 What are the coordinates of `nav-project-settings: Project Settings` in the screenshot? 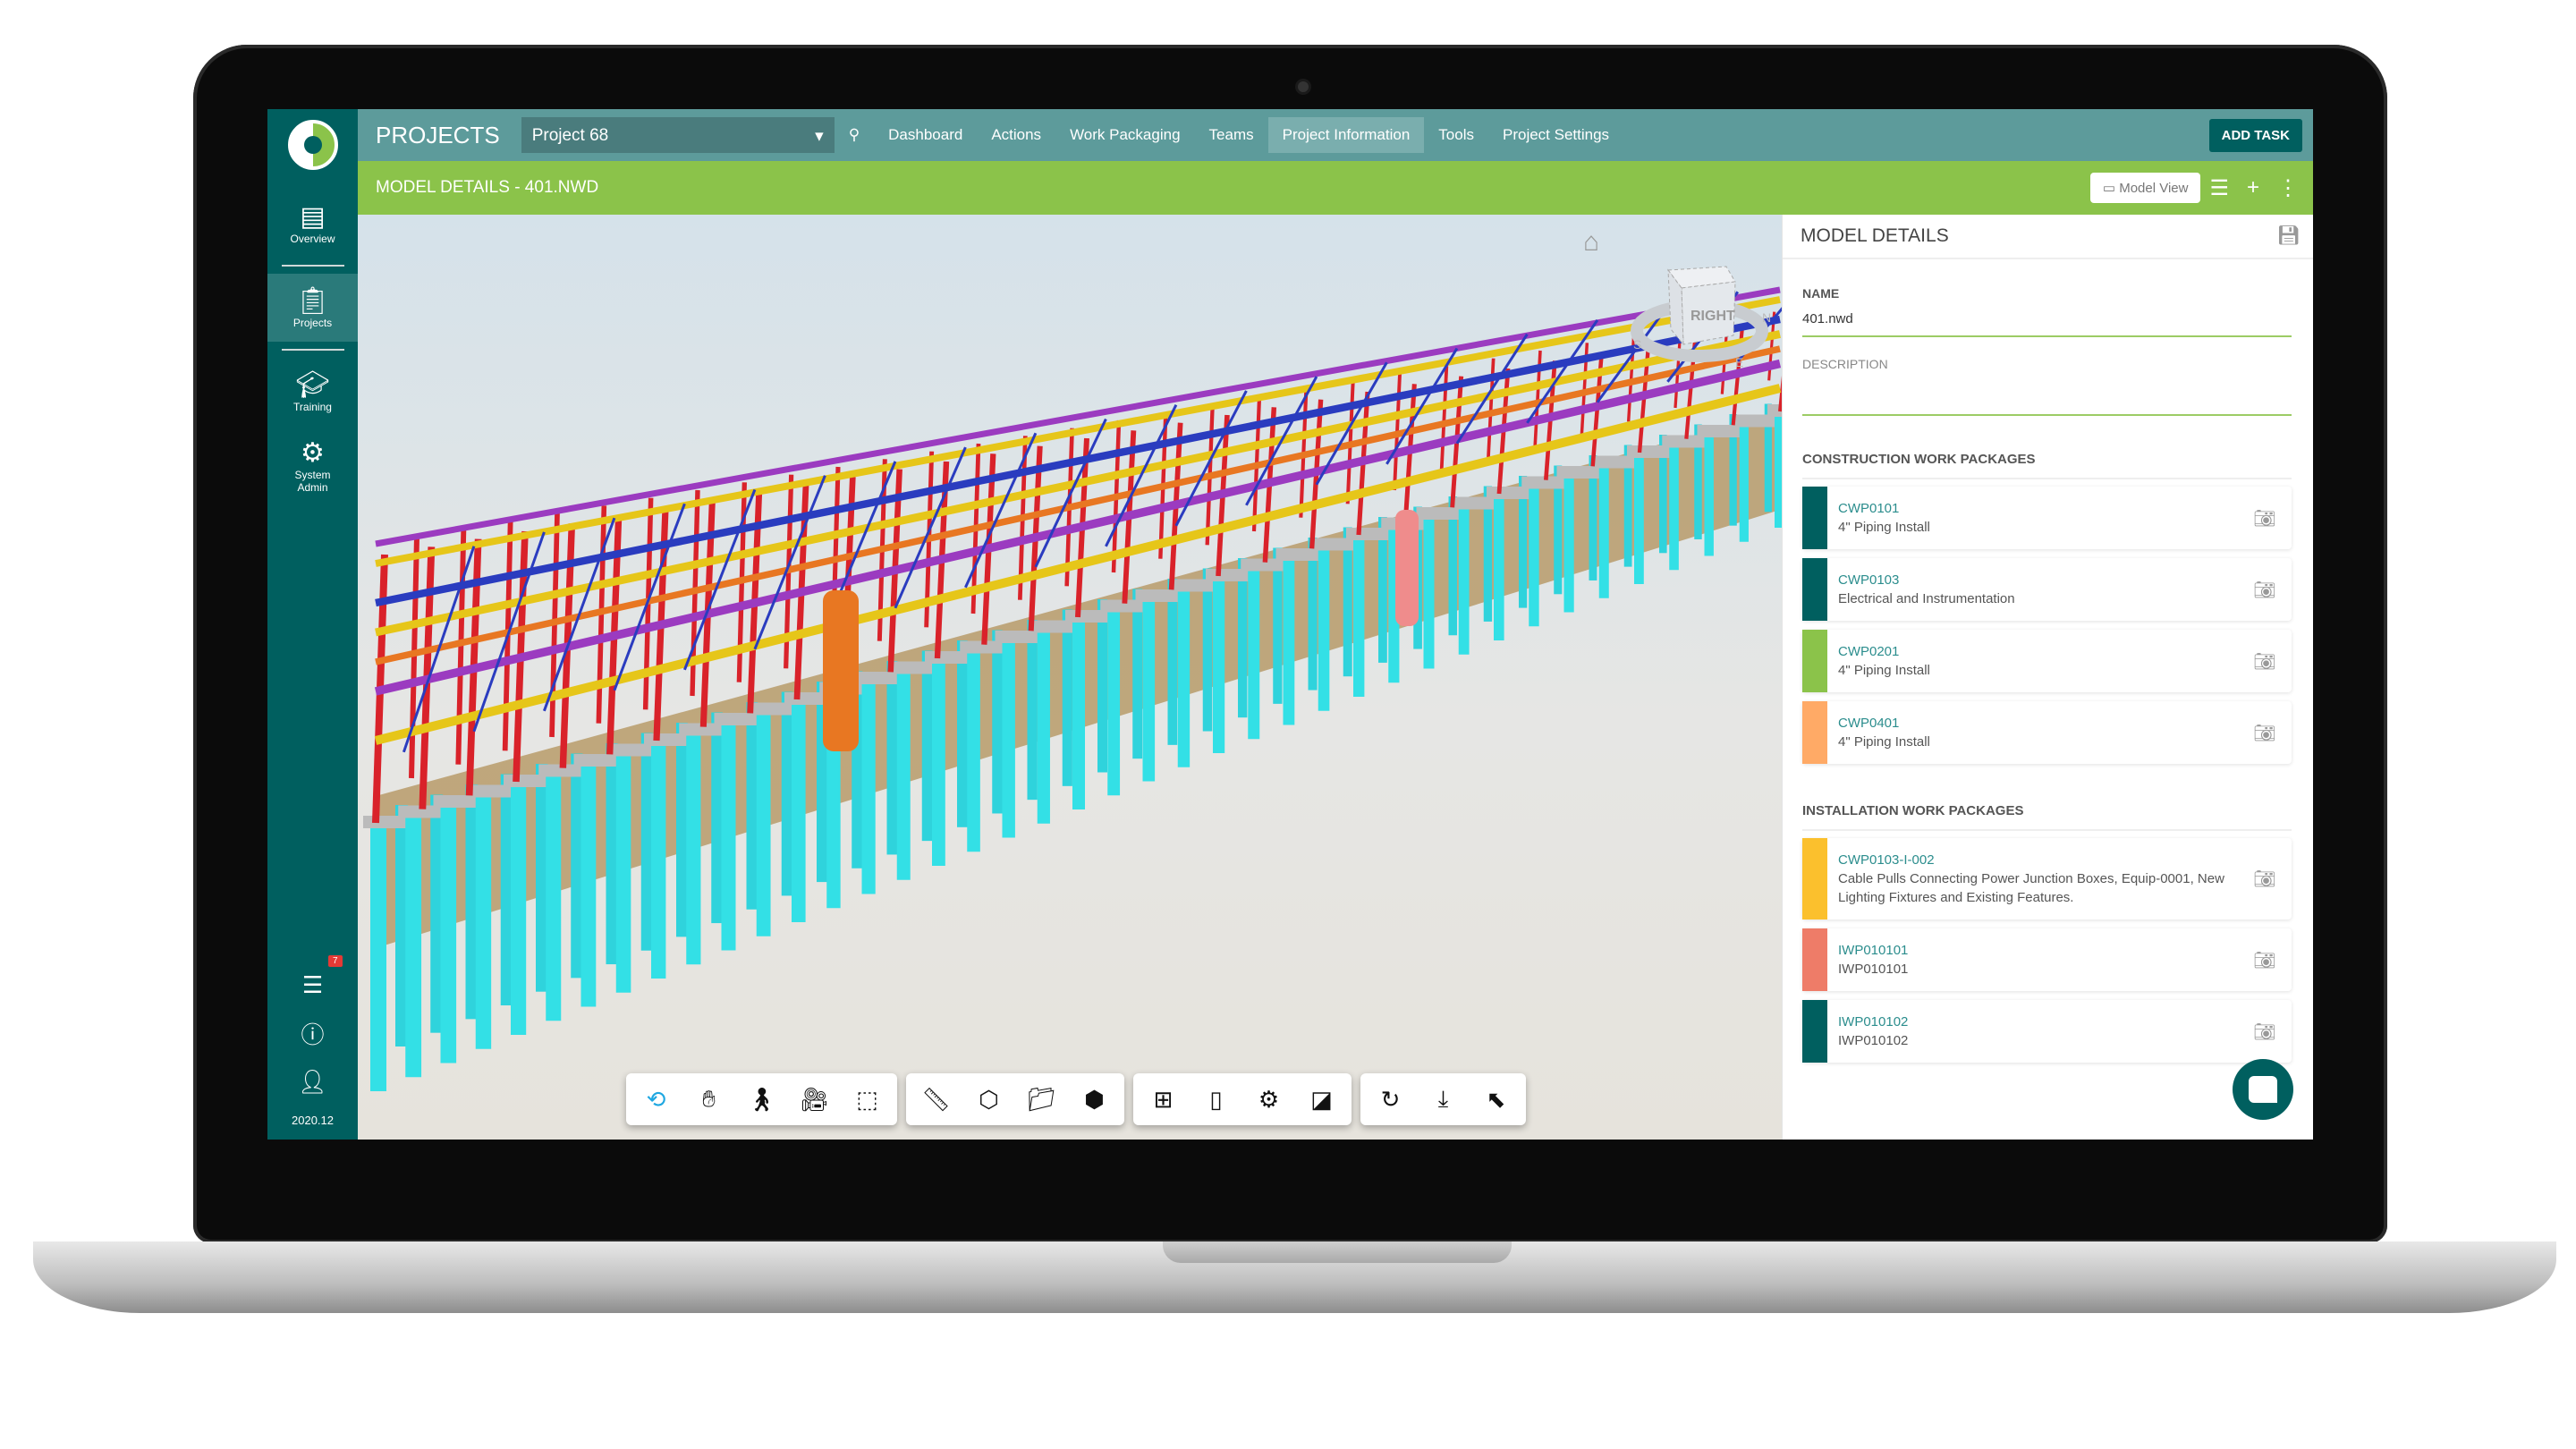 It's located at (1555, 135).